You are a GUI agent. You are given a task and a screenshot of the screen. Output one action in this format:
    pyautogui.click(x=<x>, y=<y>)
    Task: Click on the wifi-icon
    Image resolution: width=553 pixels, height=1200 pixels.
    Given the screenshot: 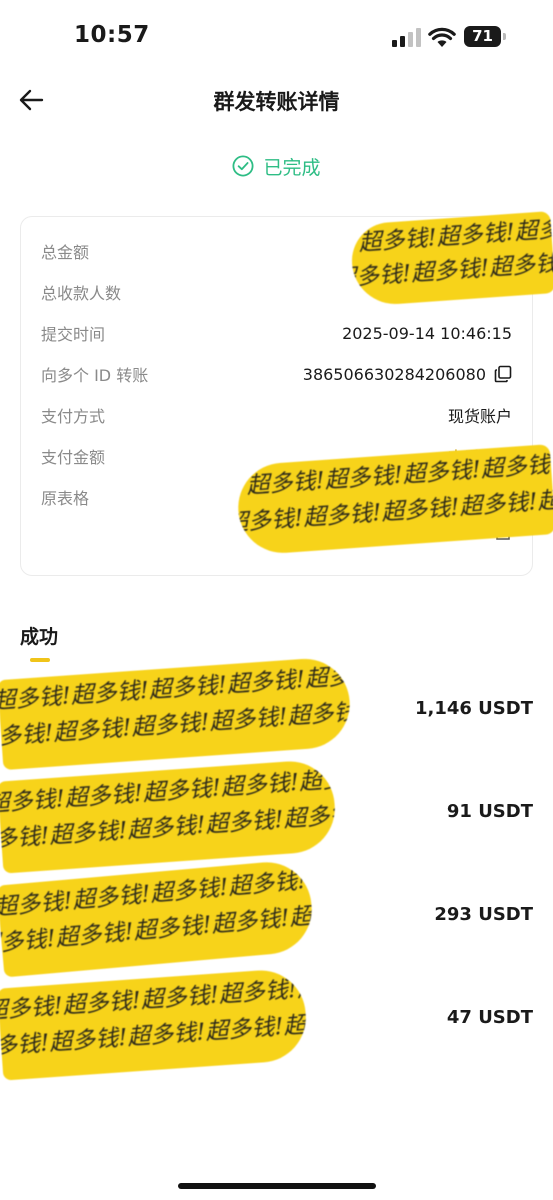 What is the action you would take?
    pyautogui.click(x=442, y=37)
    